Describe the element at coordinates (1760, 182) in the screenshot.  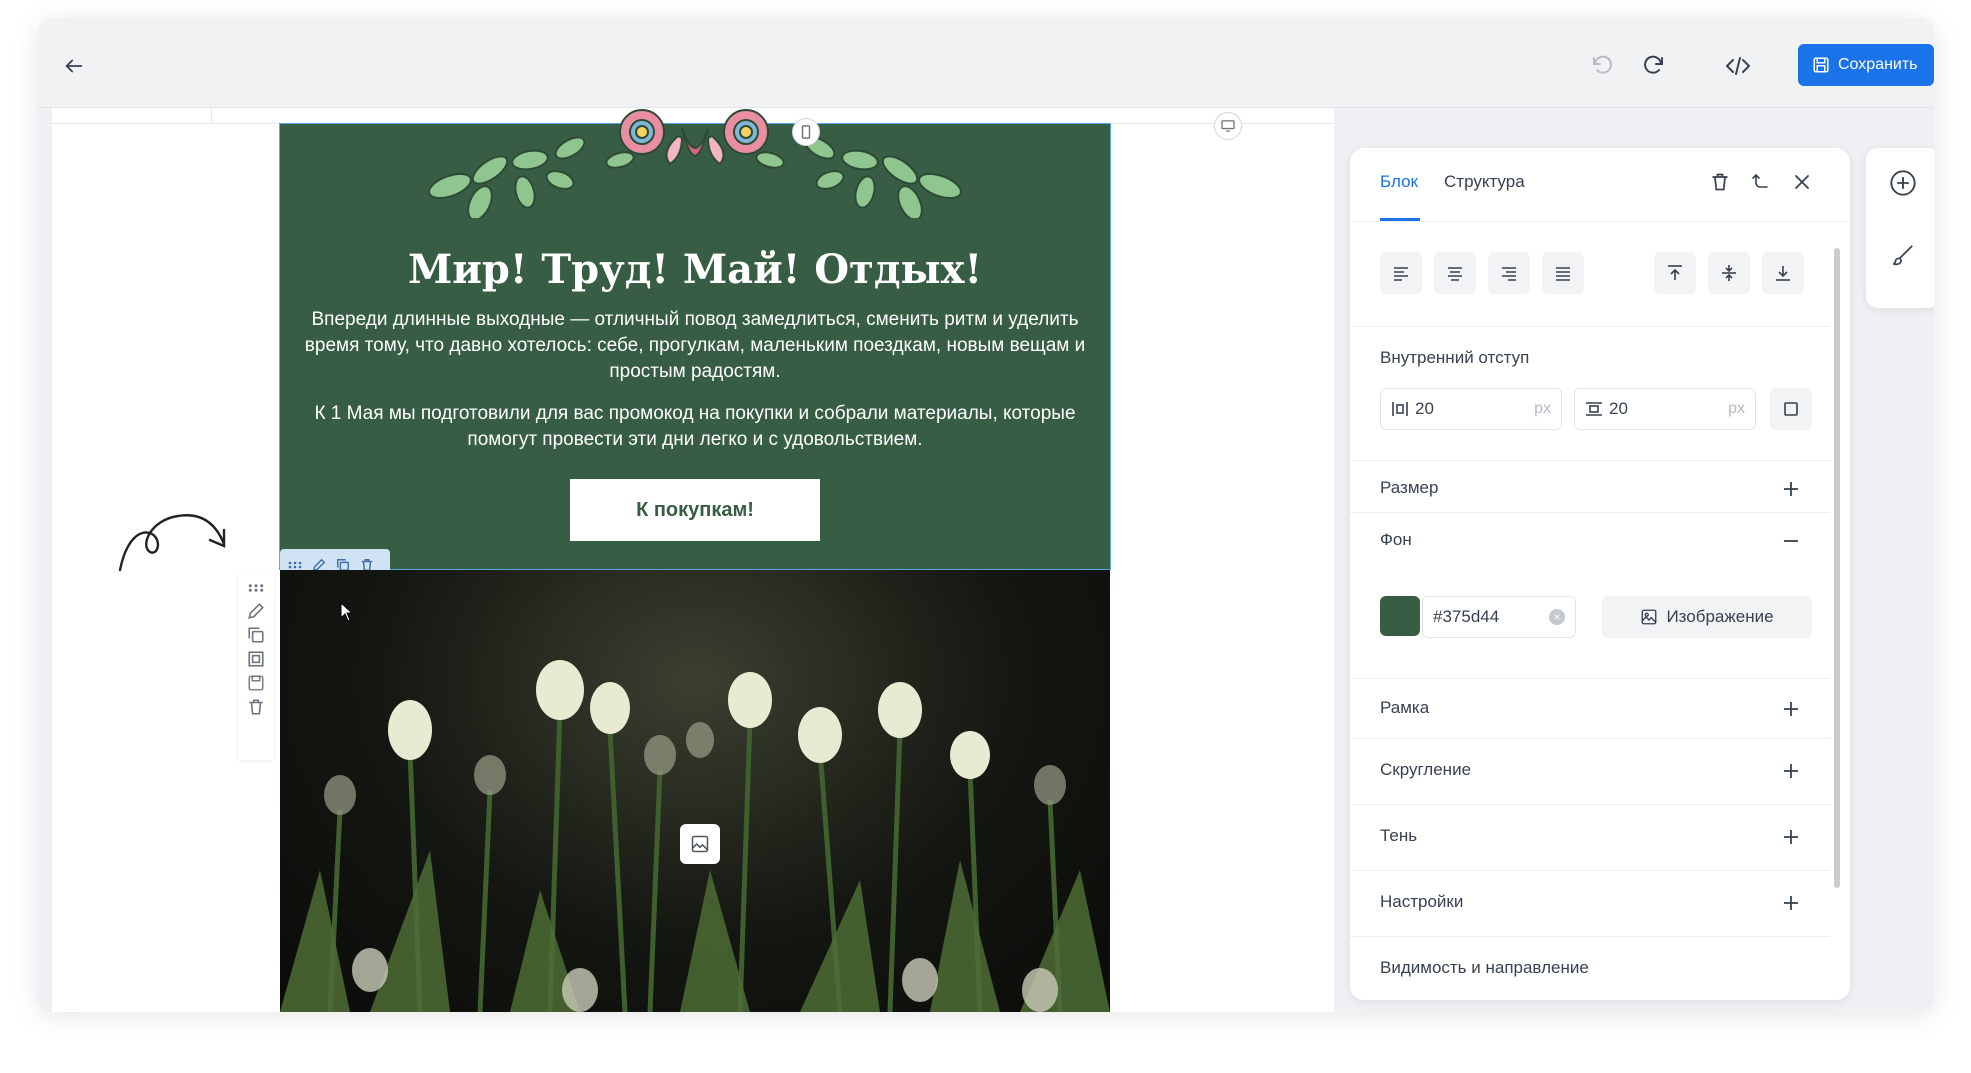
I see `select-parent-button` at that location.